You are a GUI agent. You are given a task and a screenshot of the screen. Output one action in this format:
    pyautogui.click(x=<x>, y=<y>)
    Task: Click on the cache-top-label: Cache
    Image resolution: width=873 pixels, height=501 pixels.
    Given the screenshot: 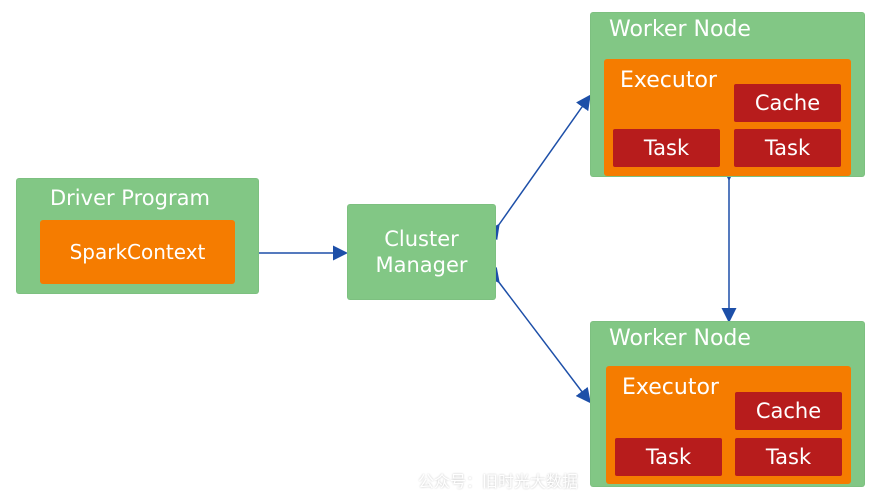 What is the action you would take?
    pyautogui.click(x=787, y=102)
    